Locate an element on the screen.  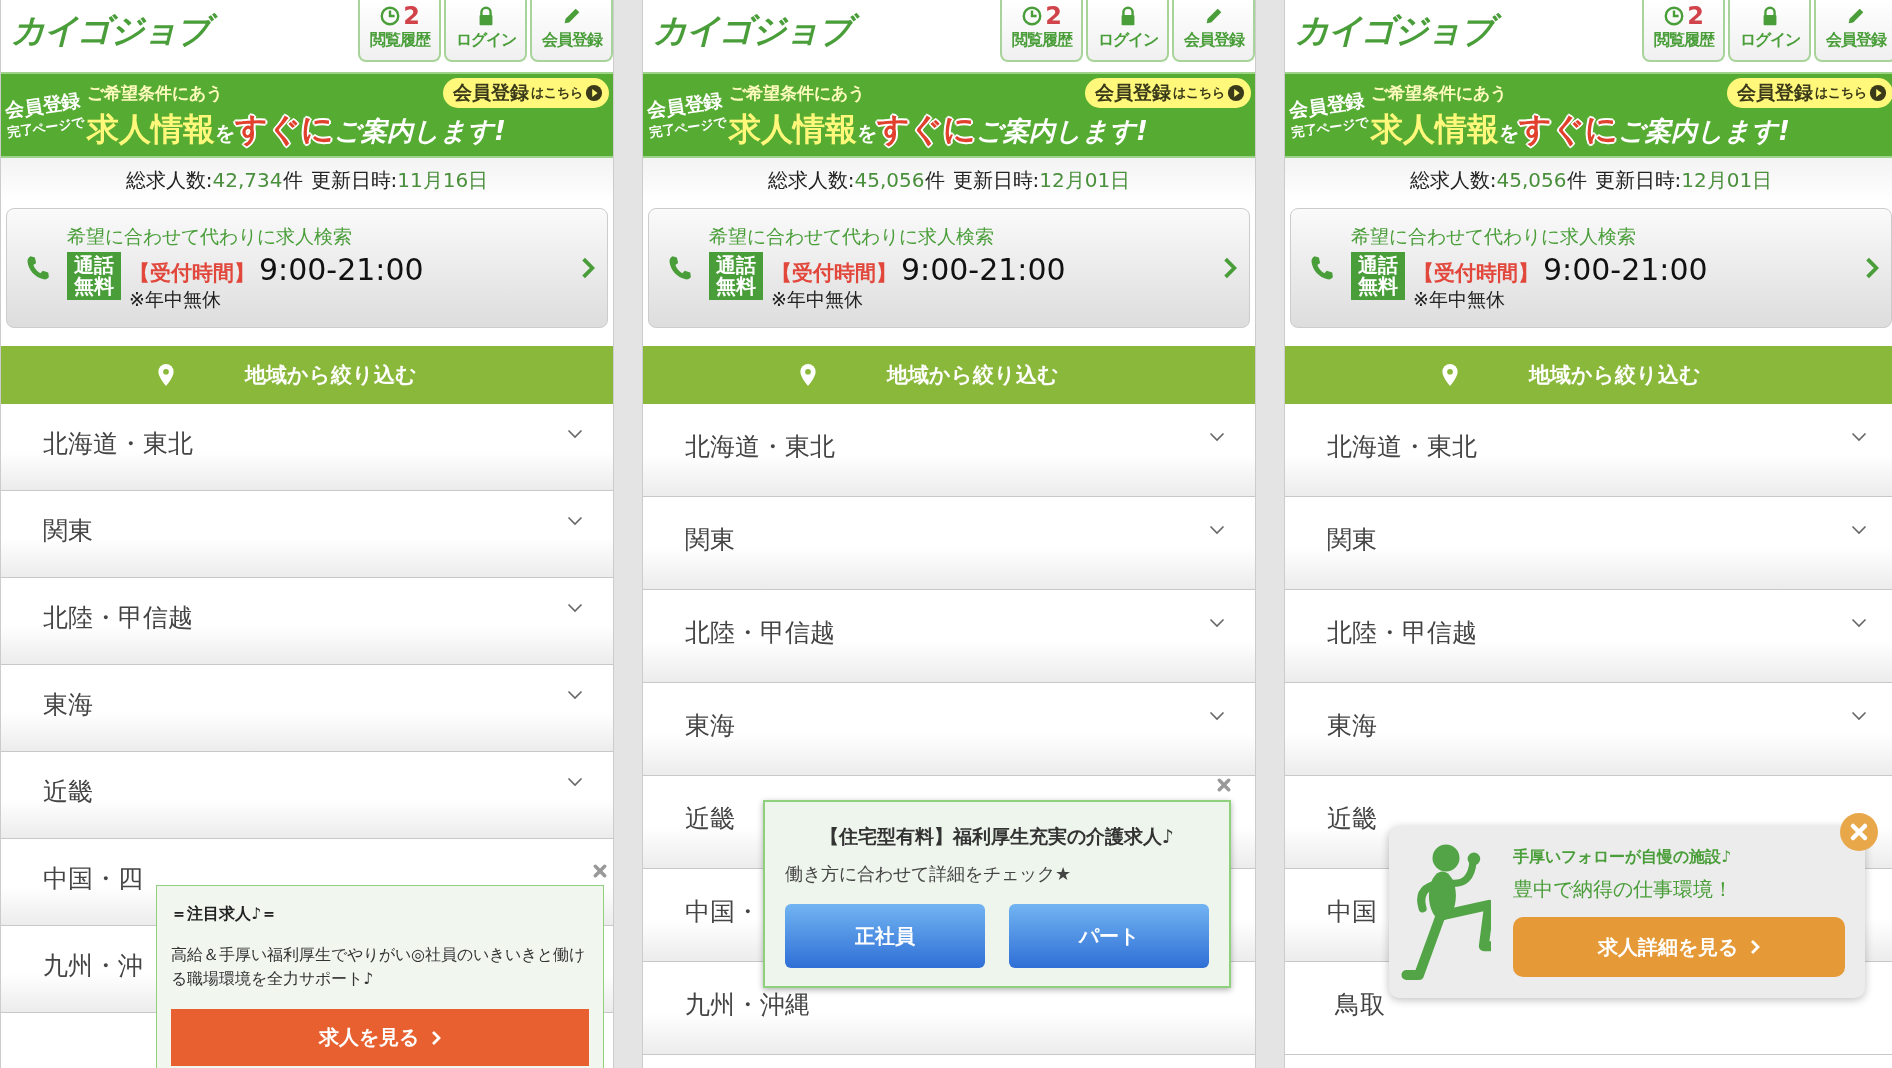
popup-text: 豊中で納得の仕事環境！ is located at coordinates (1623, 889).